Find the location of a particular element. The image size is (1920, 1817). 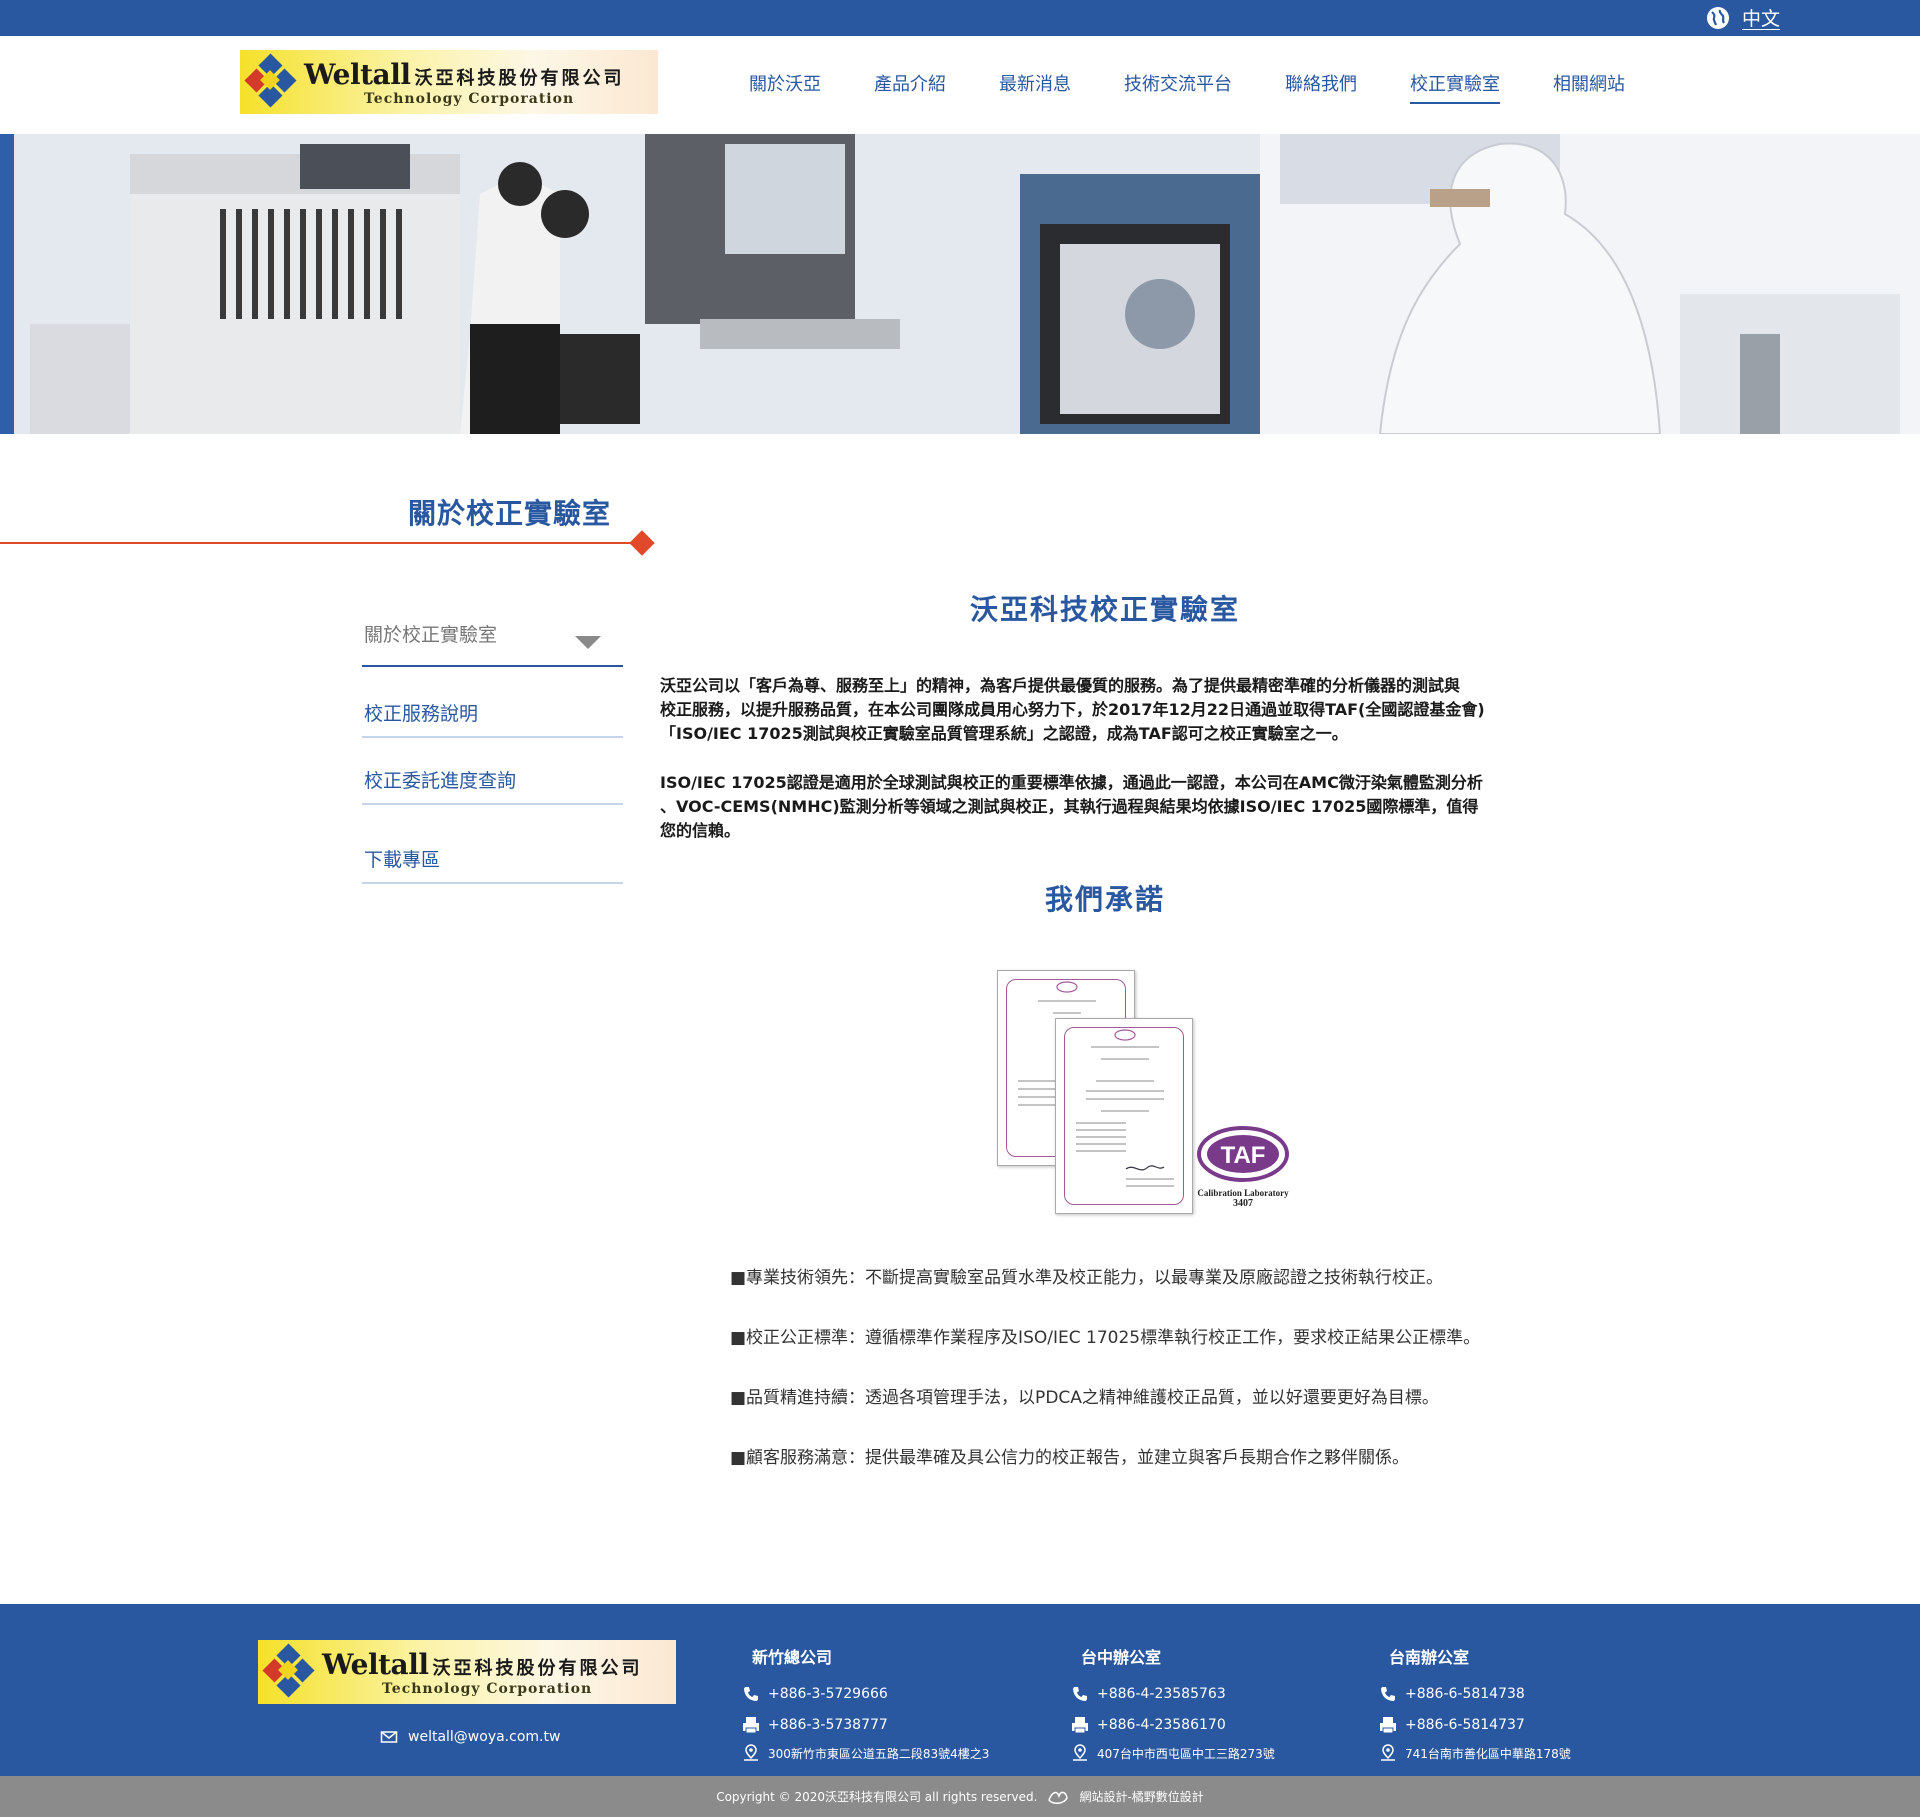

office-tel: +886-4-23585763 is located at coordinates (1173, 1693).